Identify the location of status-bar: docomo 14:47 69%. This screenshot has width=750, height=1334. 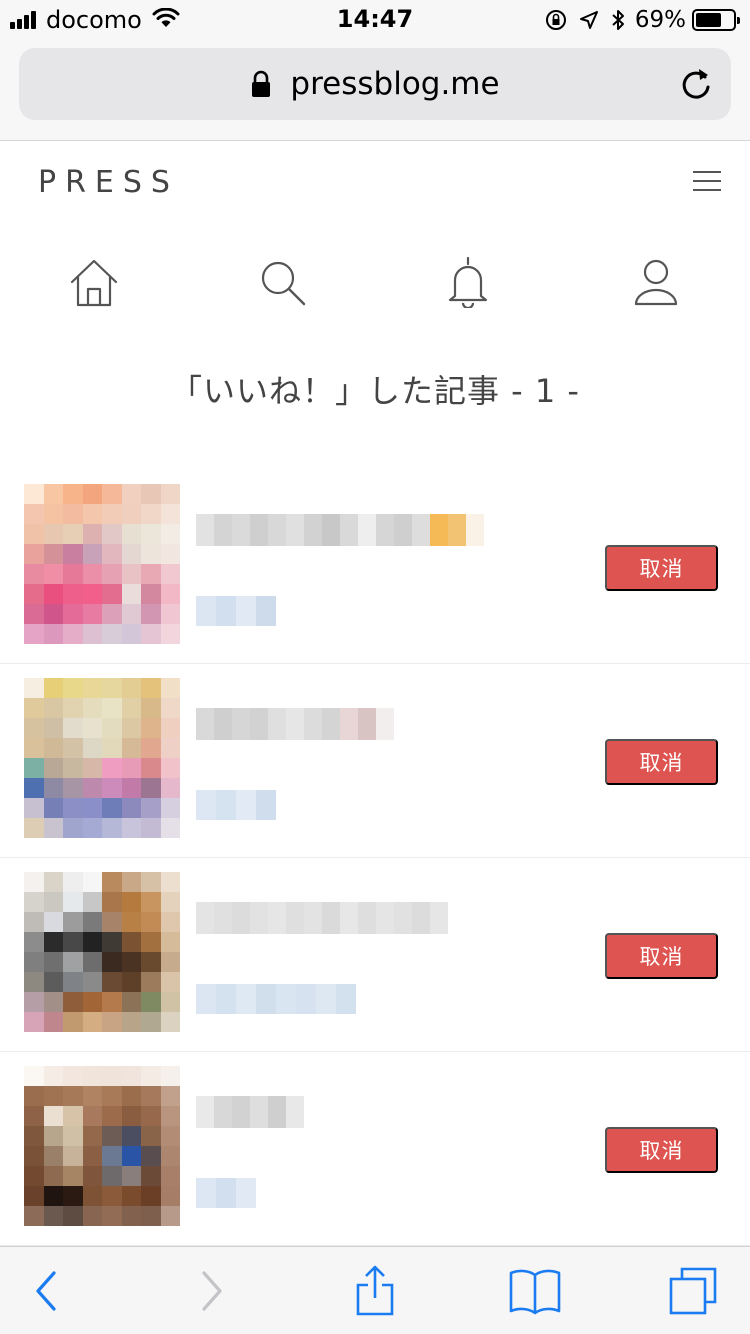
(375, 20).